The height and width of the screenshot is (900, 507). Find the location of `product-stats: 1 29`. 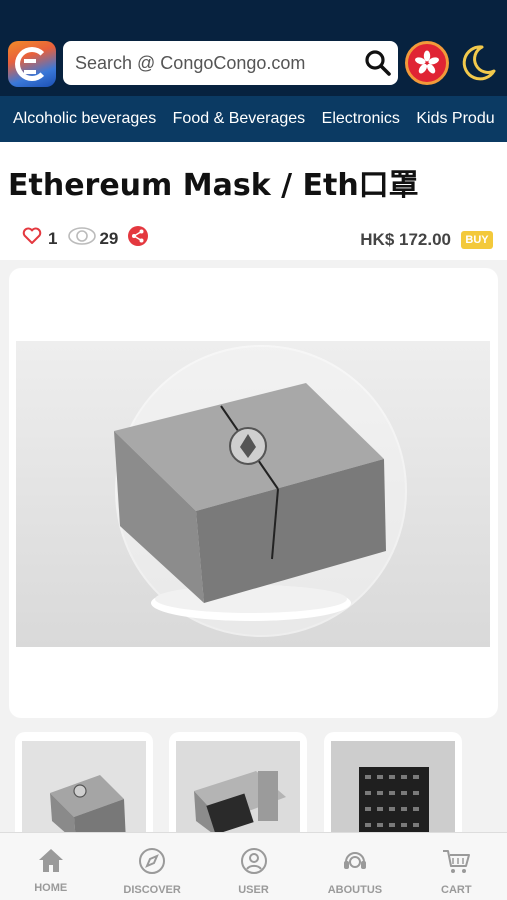

product-stats: 1 29 is located at coordinates (85, 238).